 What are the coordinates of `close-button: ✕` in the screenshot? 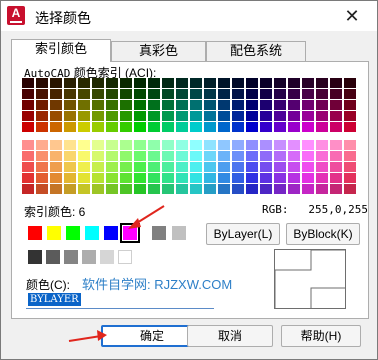 It's located at (352, 16).